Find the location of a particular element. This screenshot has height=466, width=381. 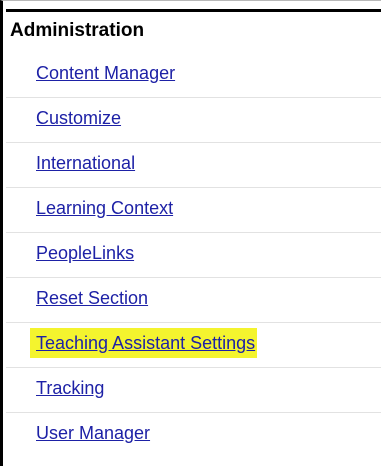

reset-section-link: Reset Section is located at coordinates (92, 298).